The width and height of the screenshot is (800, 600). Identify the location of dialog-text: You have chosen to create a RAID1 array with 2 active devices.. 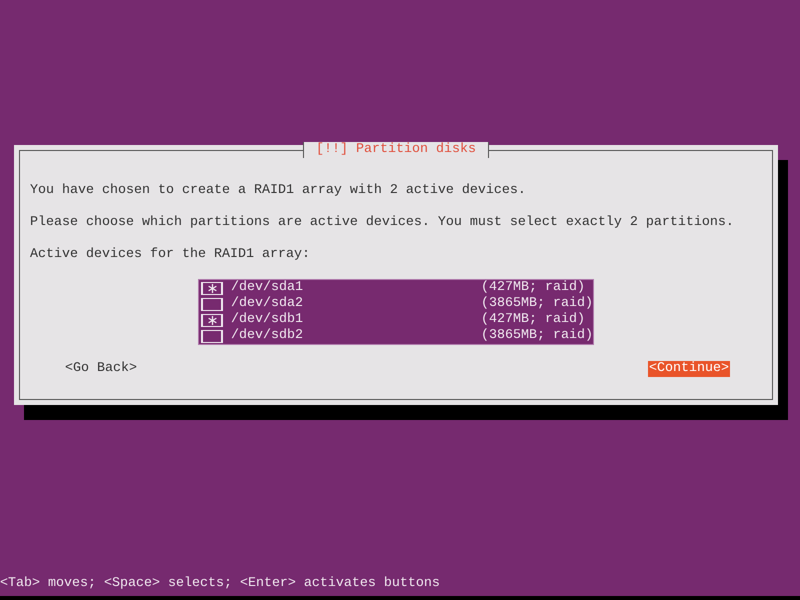
(278, 191).